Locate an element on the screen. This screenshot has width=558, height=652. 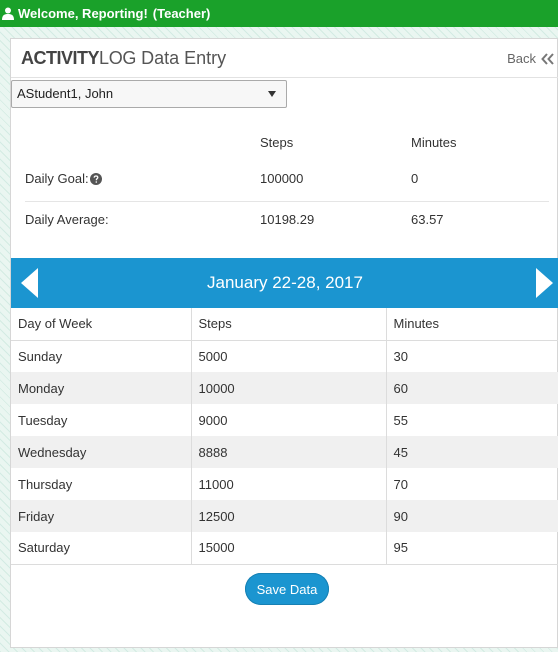
prev-week-arrow-icon is located at coordinates (30, 283).